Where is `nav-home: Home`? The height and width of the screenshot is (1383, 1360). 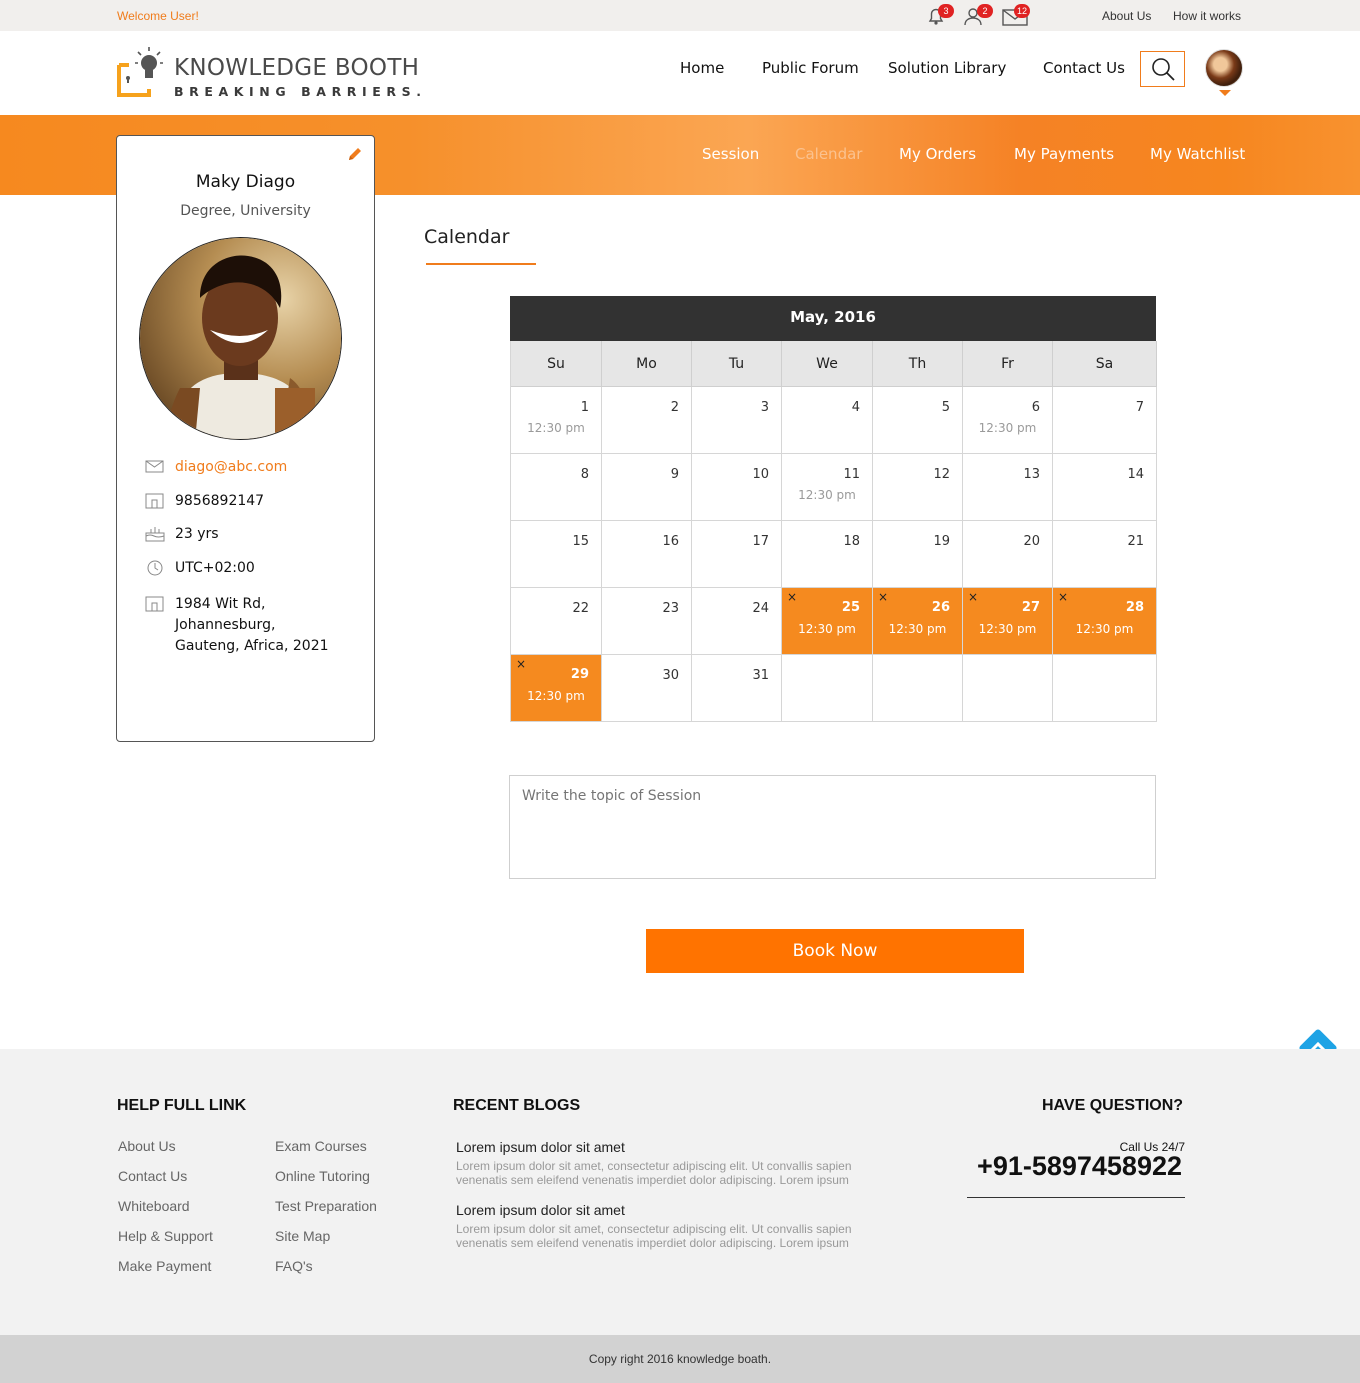 nav-home: Home is located at coordinates (702, 68).